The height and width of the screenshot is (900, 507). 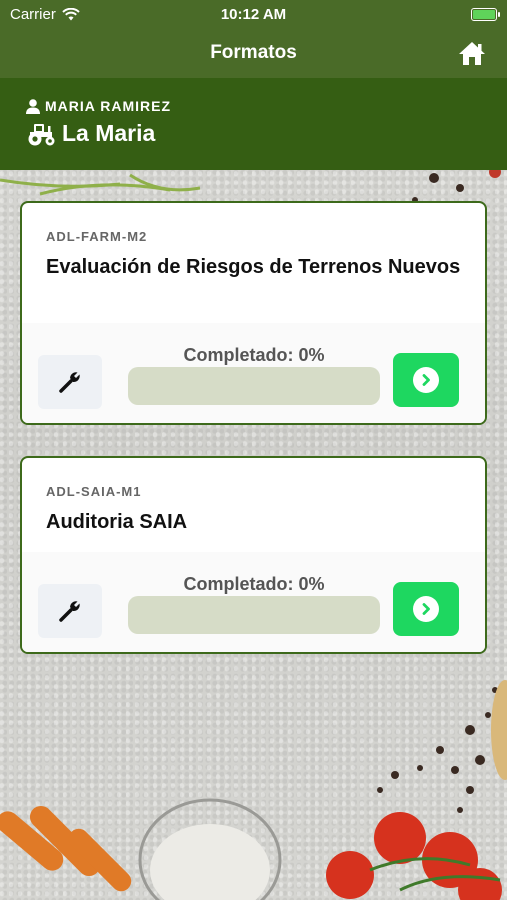 I want to click on battery-icon, so click(x=485, y=14).